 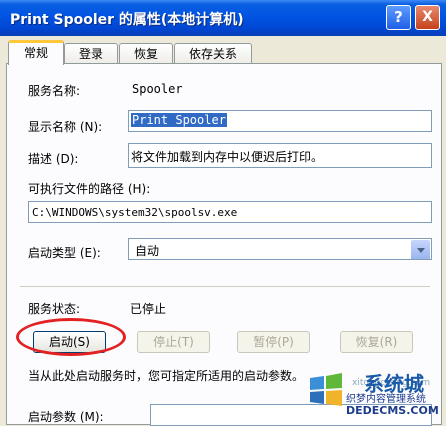 I want to click on tab-recovery-label: 恢复, so click(x=145, y=54).